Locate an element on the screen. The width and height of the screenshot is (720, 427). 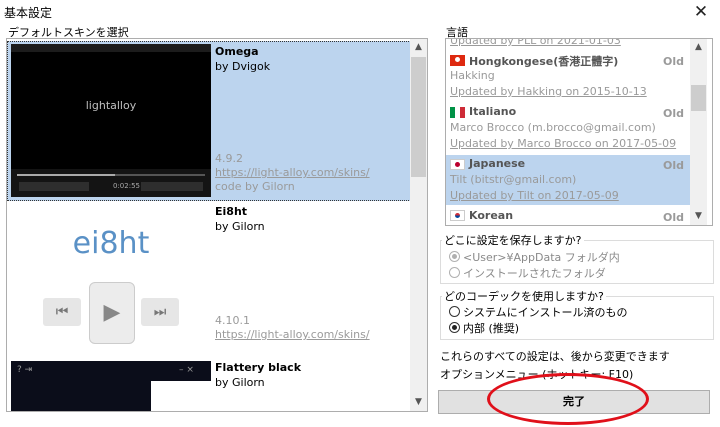
skin-author: by Dvigok is located at coordinates (243, 66).